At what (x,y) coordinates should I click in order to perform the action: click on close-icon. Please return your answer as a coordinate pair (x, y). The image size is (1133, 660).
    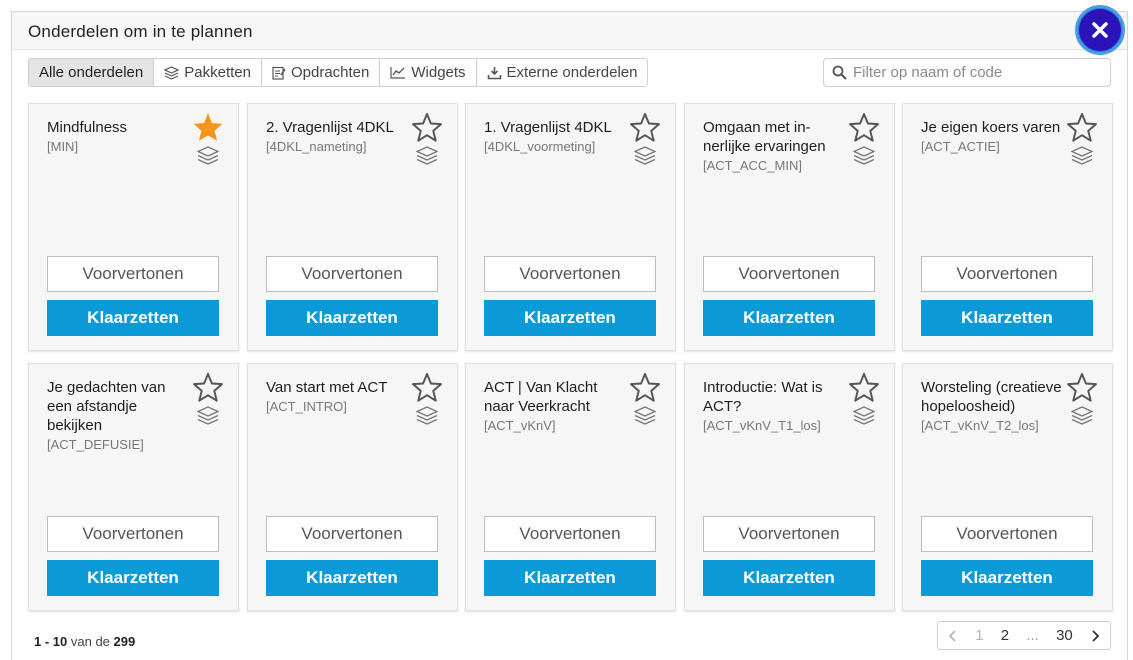
    Looking at the image, I should click on (1100, 30).